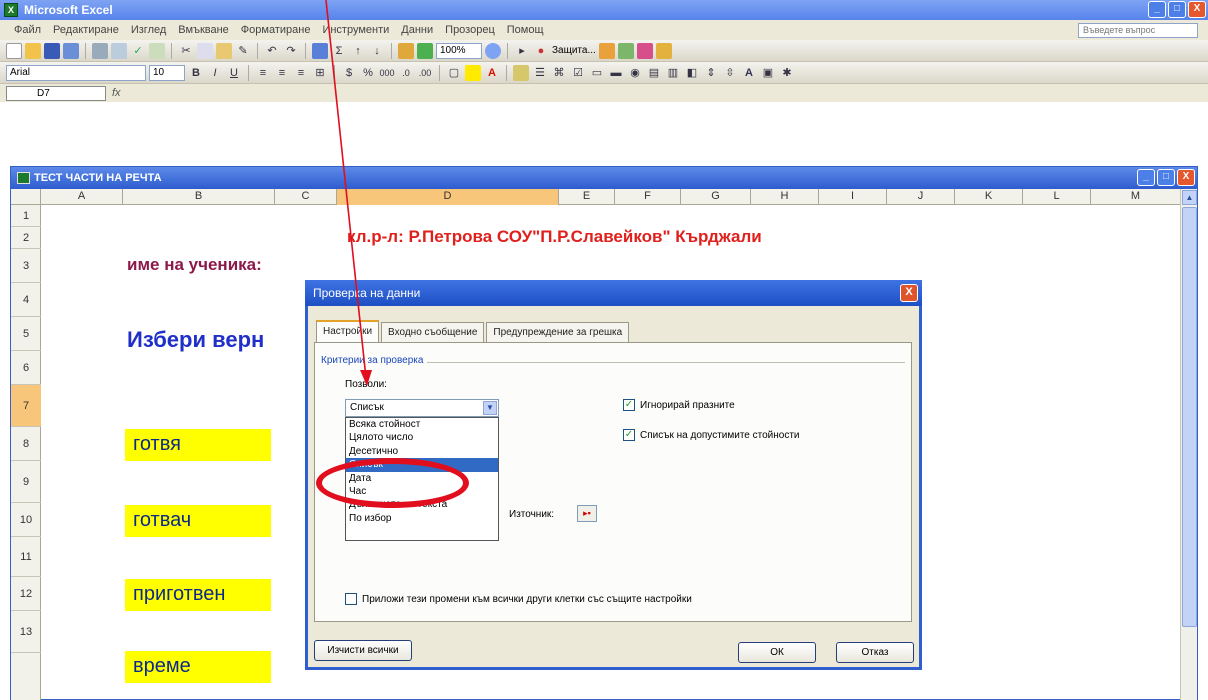 The image size is (1208, 700). Describe the element at coordinates (33, 50) in the screenshot. I see `open-icon` at that location.